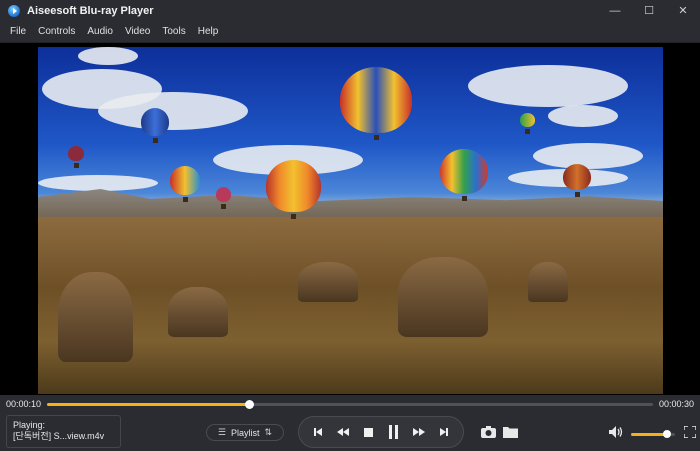 This screenshot has width=700, height=451. Describe the element at coordinates (616, 432) in the screenshot. I see `speaker-icon` at that location.